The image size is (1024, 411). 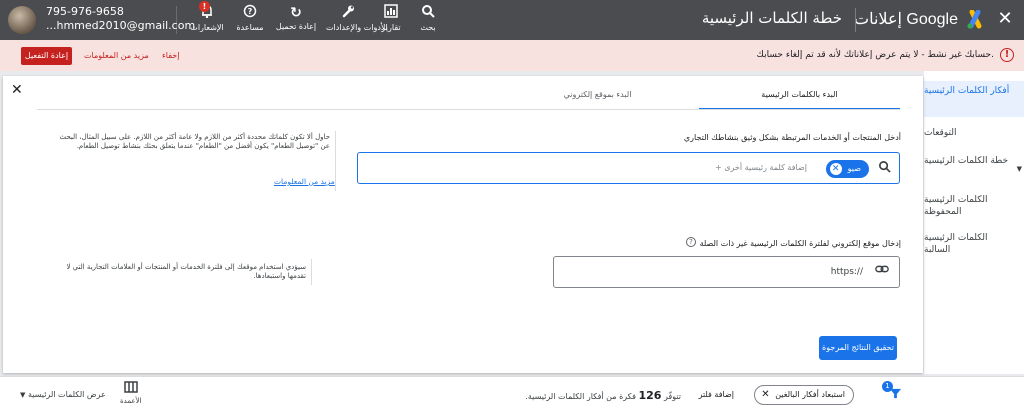 What do you see at coordinates (296, 13) in the screenshot?
I see `refresh-icon: ↻` at bounding box center [296, 13].